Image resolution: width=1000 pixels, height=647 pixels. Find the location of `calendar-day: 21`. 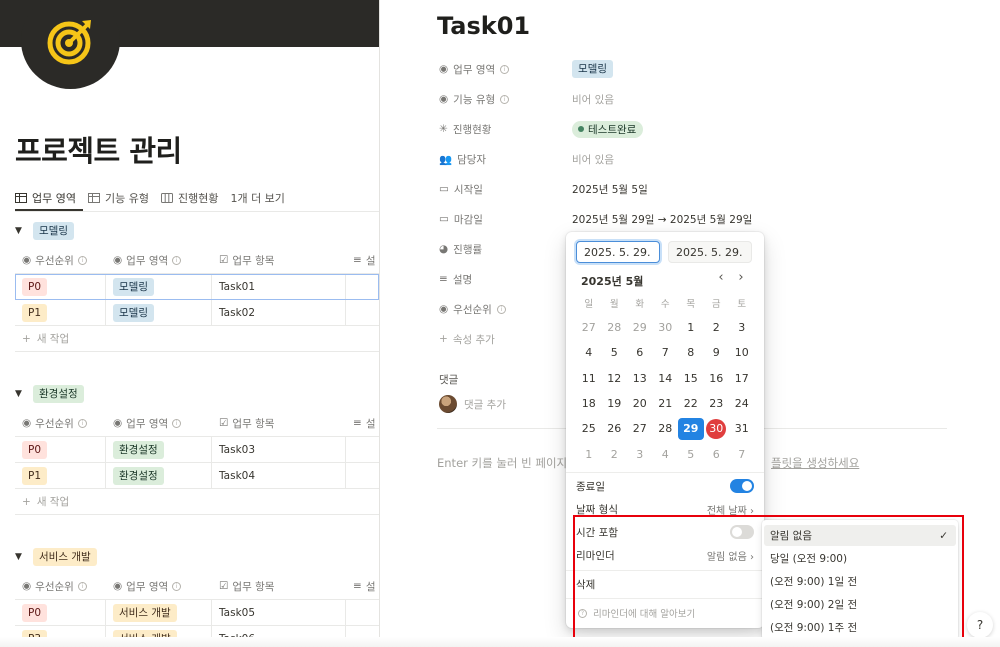

calendar-day: 21 is located at coordinates (666, 404).